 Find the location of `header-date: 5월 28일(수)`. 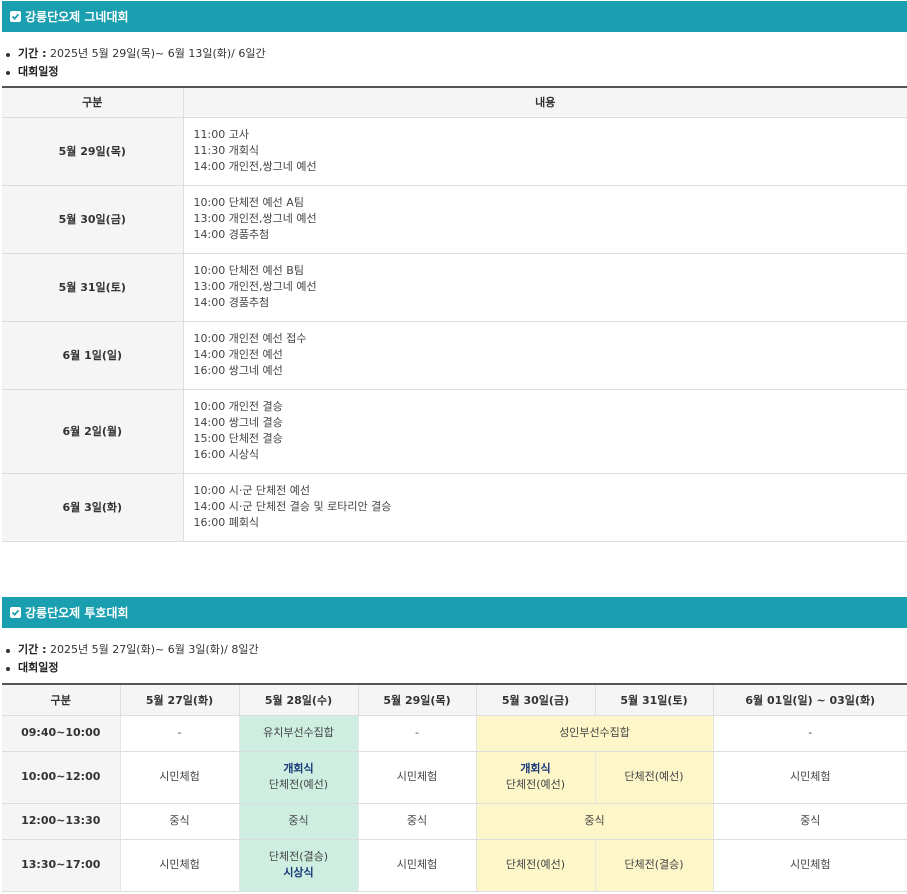

header-date: 5월 28일(수) is located at coordinates (299, 699).